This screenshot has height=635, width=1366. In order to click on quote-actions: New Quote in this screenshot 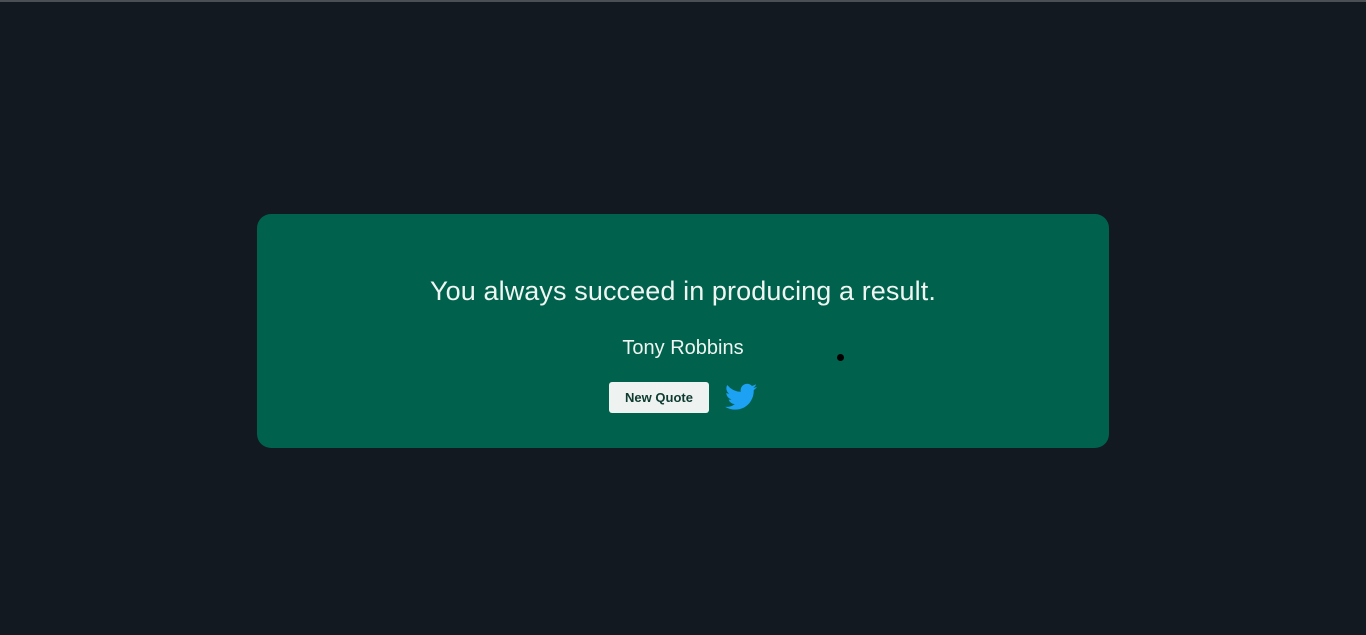, I will do `click(683, 397)`.